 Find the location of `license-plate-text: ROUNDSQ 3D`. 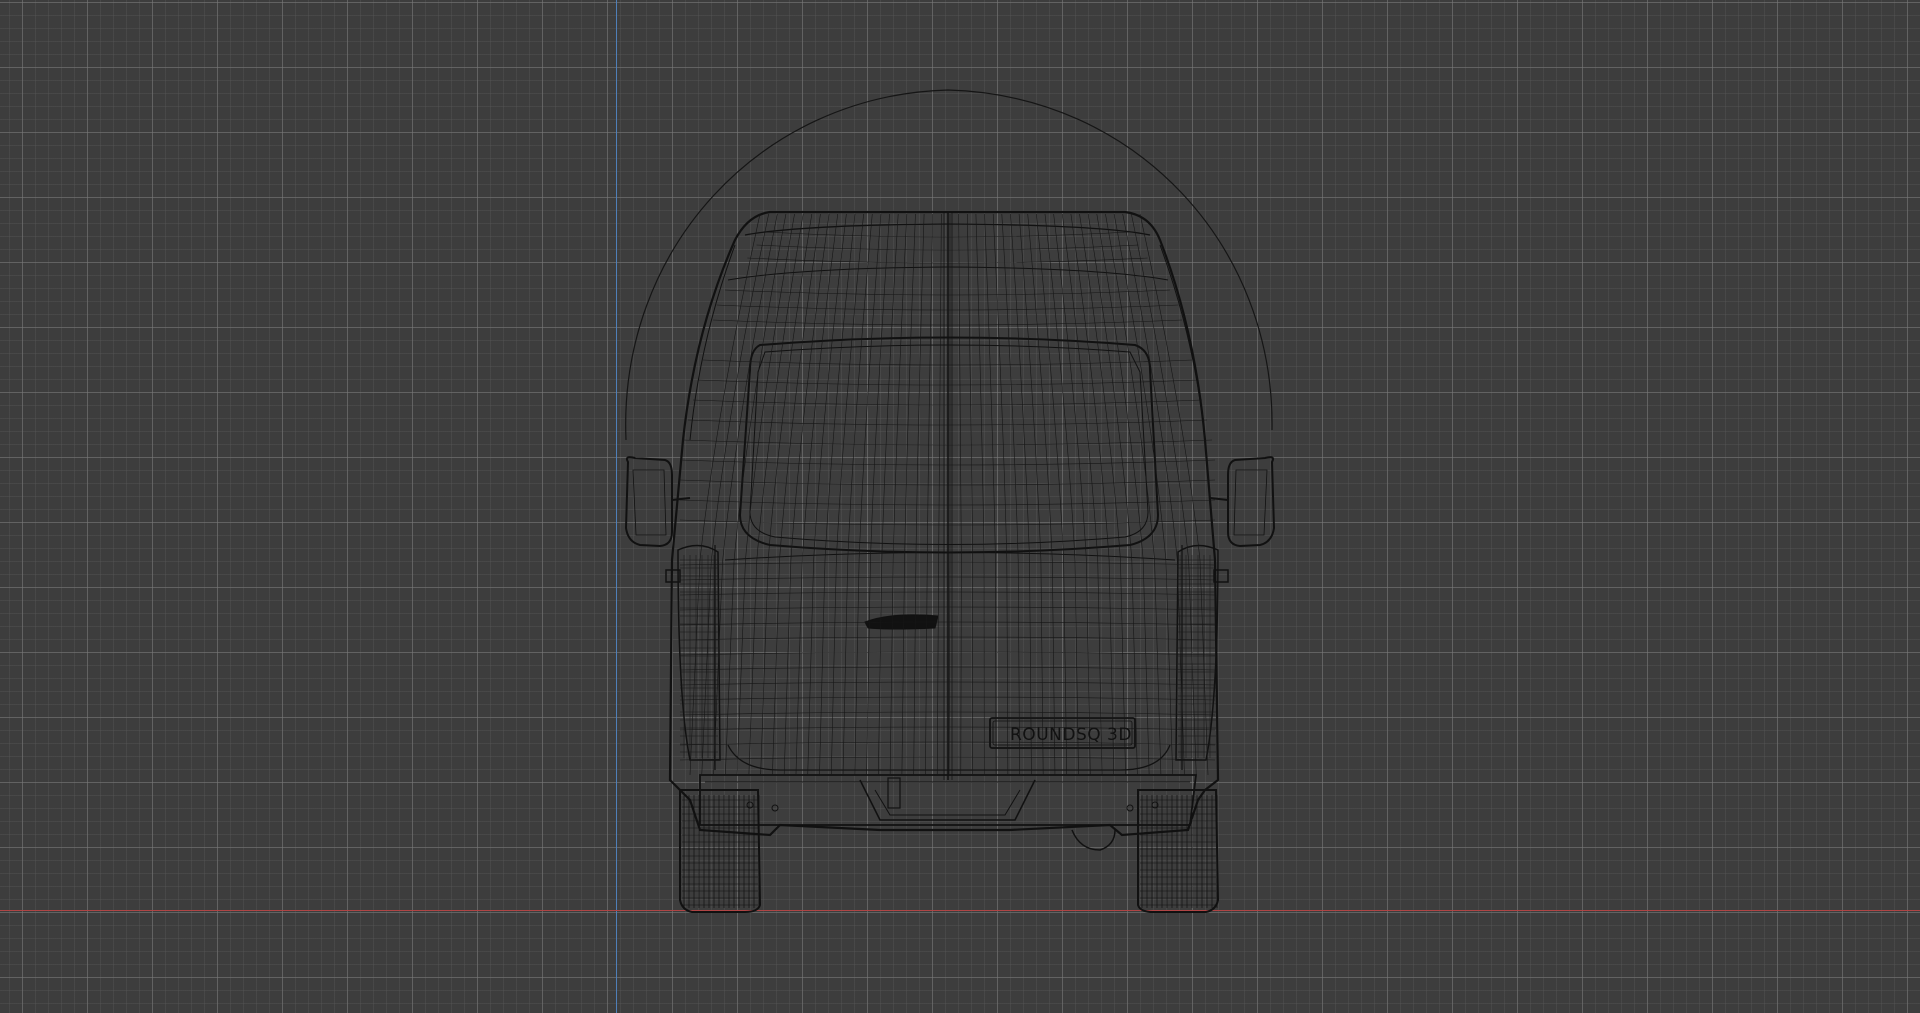

license-plate-text: ROUNDSQ 3D is located at coordinates (1071, 735).